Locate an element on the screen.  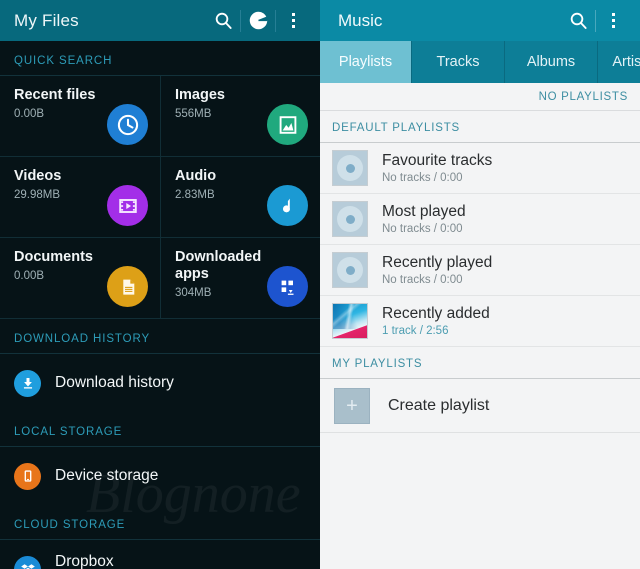
playlist-meta: Favourite tracks No tracks / 0:00 is located at coordinates (437, 168).